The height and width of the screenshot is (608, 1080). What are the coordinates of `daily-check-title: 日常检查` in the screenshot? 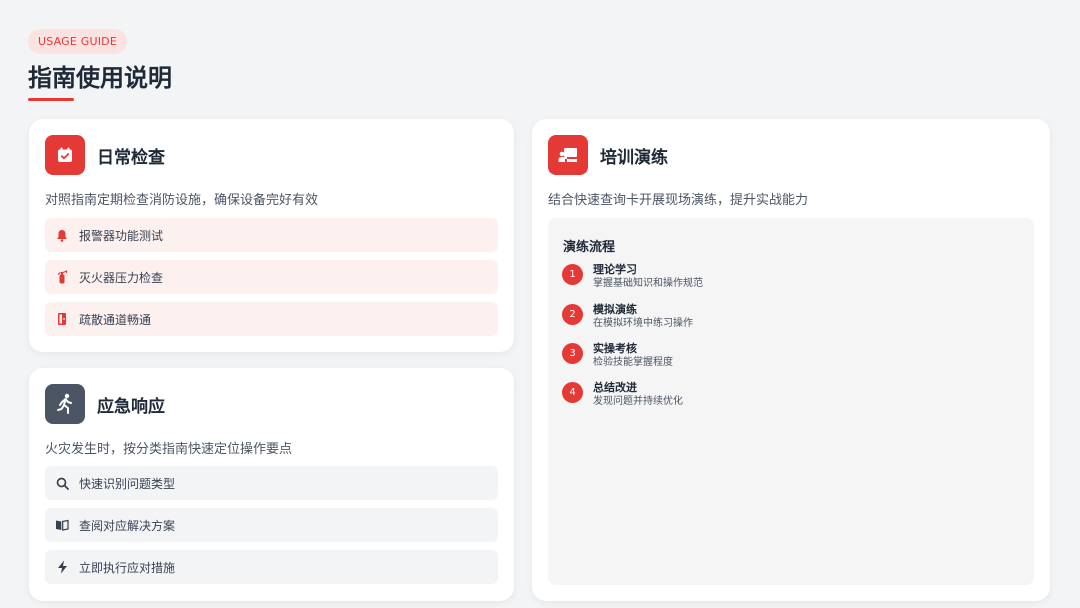 It's located at (131, 157).